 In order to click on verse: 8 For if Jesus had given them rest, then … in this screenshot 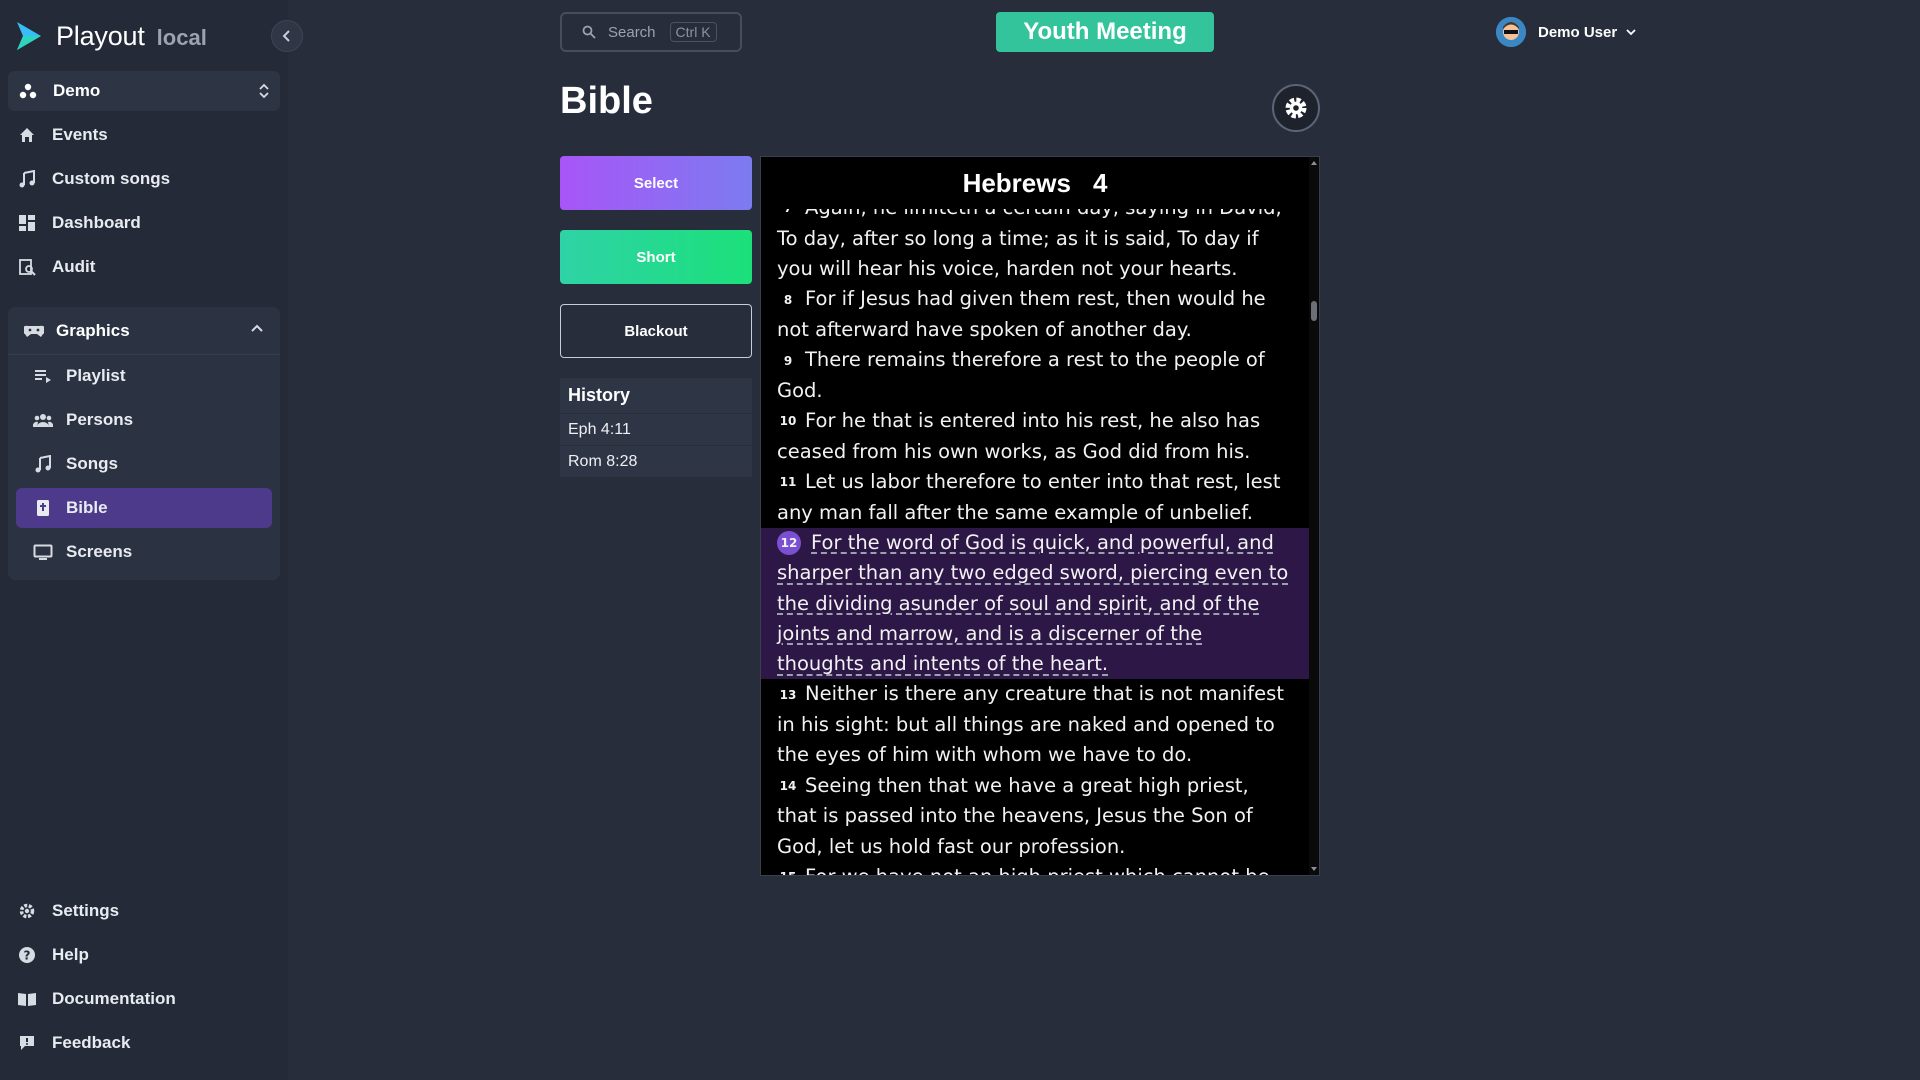, I will do `click(1035, 314)`.